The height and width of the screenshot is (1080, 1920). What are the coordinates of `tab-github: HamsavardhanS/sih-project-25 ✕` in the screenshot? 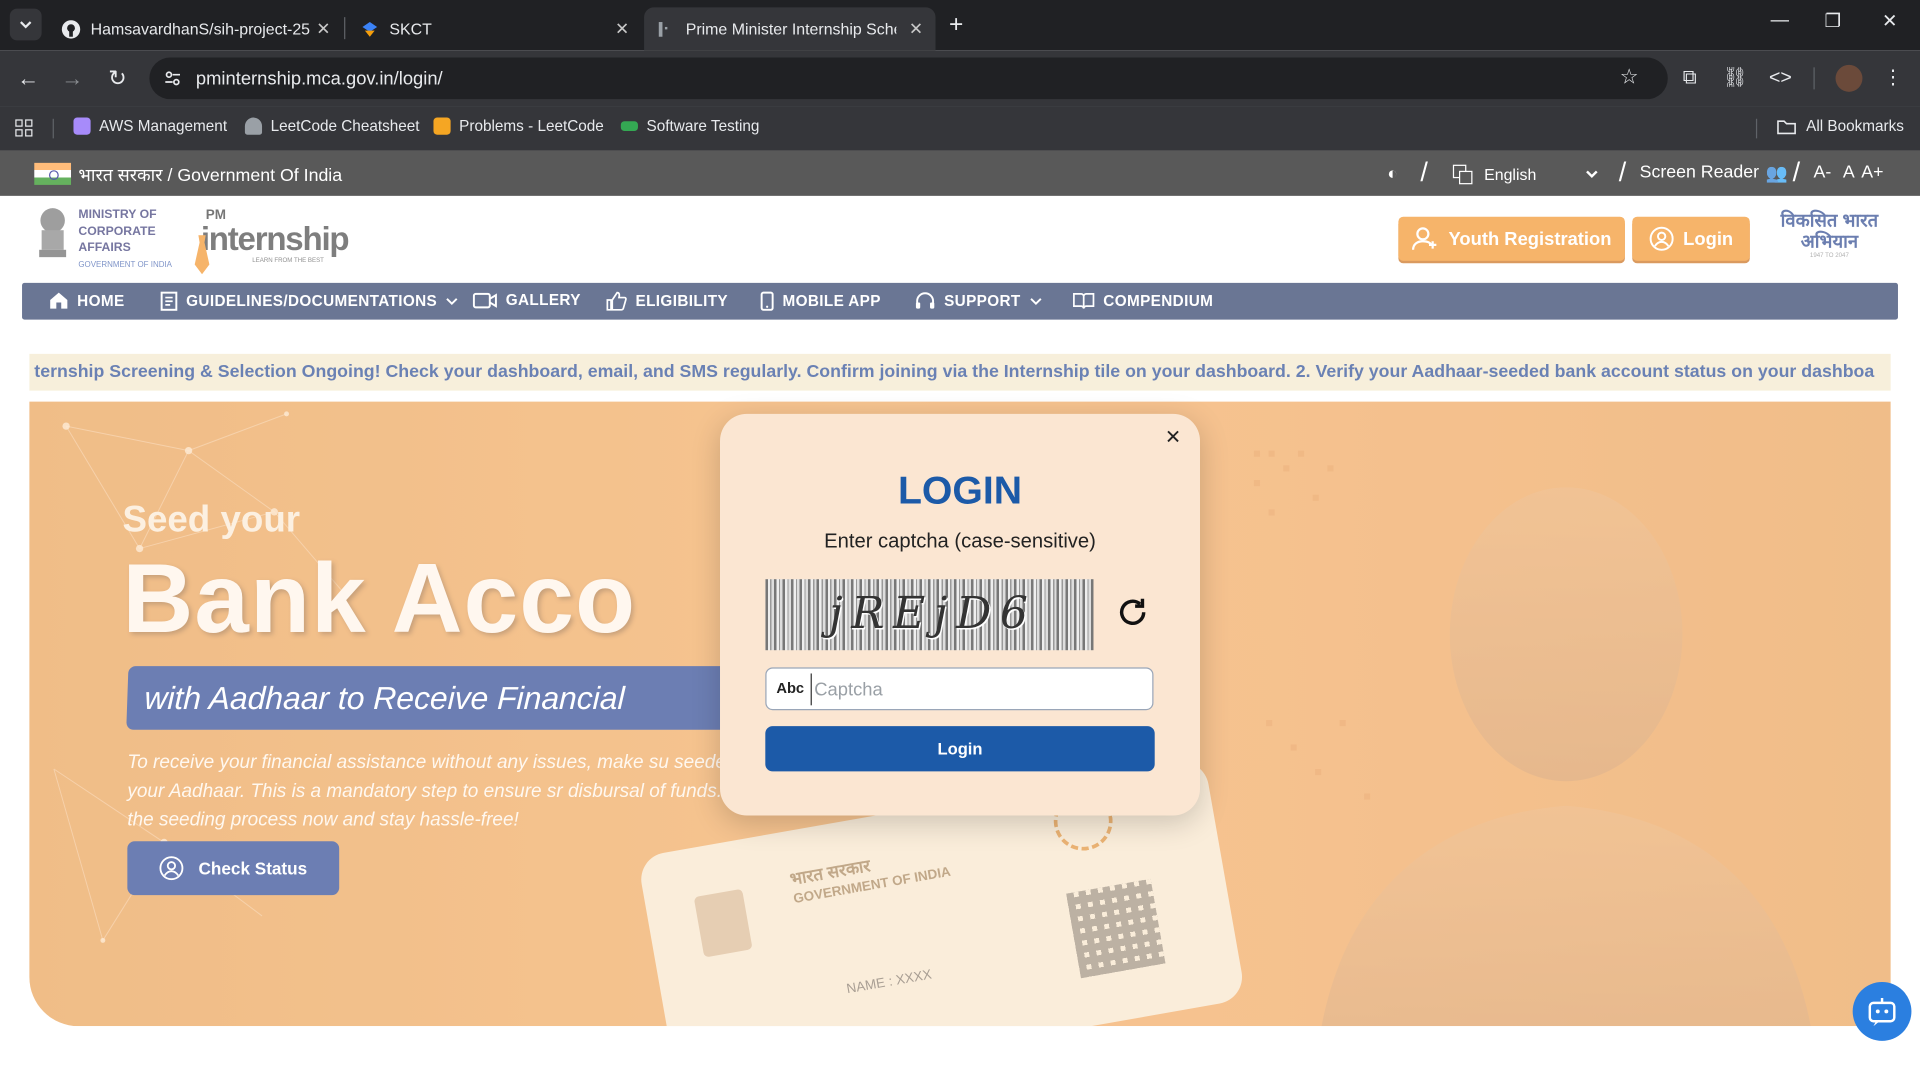 It's located at (196, 28).